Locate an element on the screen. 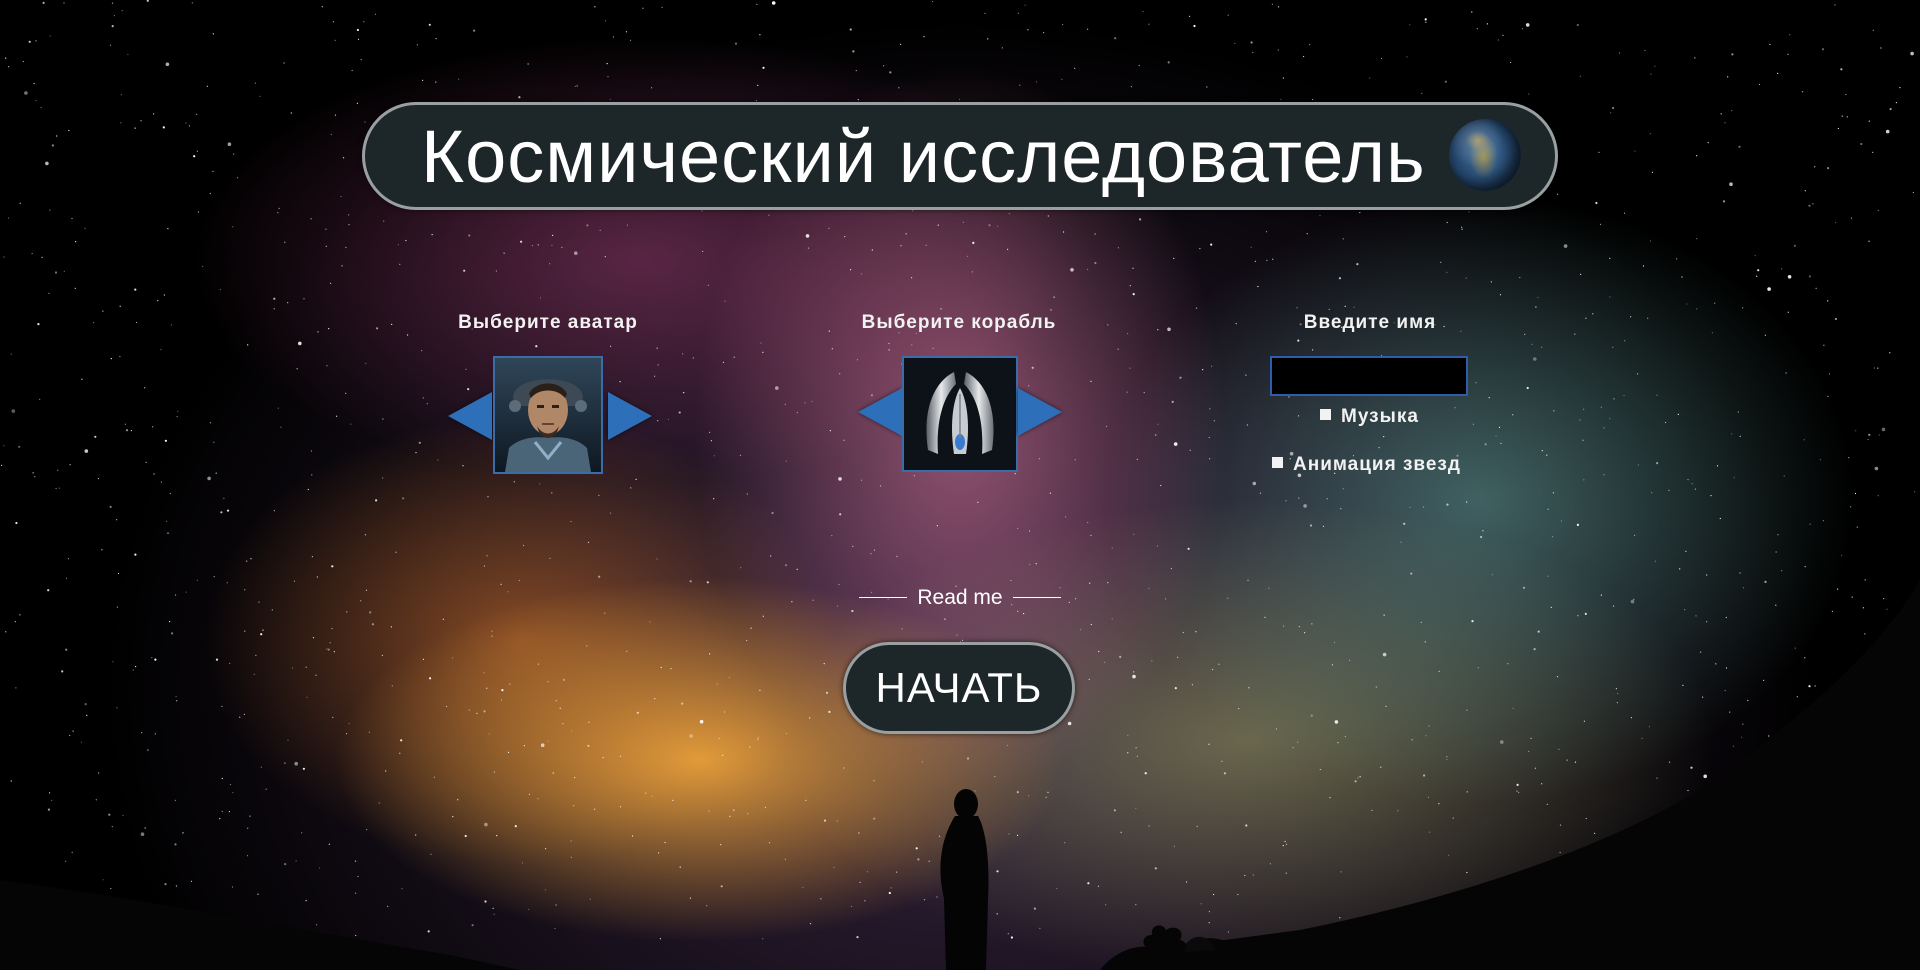  star-animation-checkbox is located at coordinates (1277, 462).